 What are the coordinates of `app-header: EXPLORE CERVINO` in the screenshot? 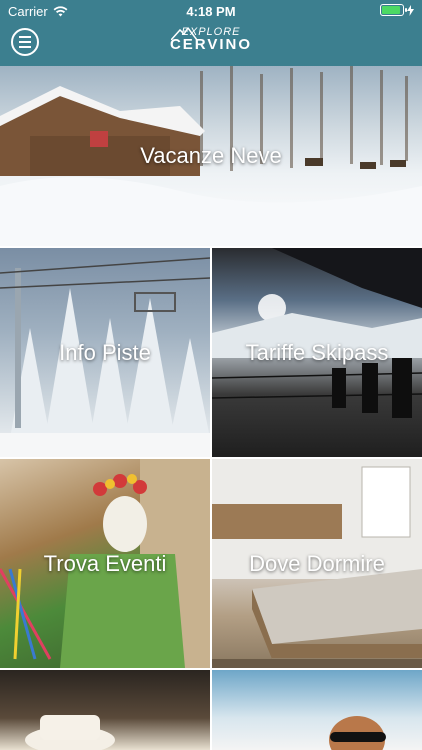 It's located at (211, 44).